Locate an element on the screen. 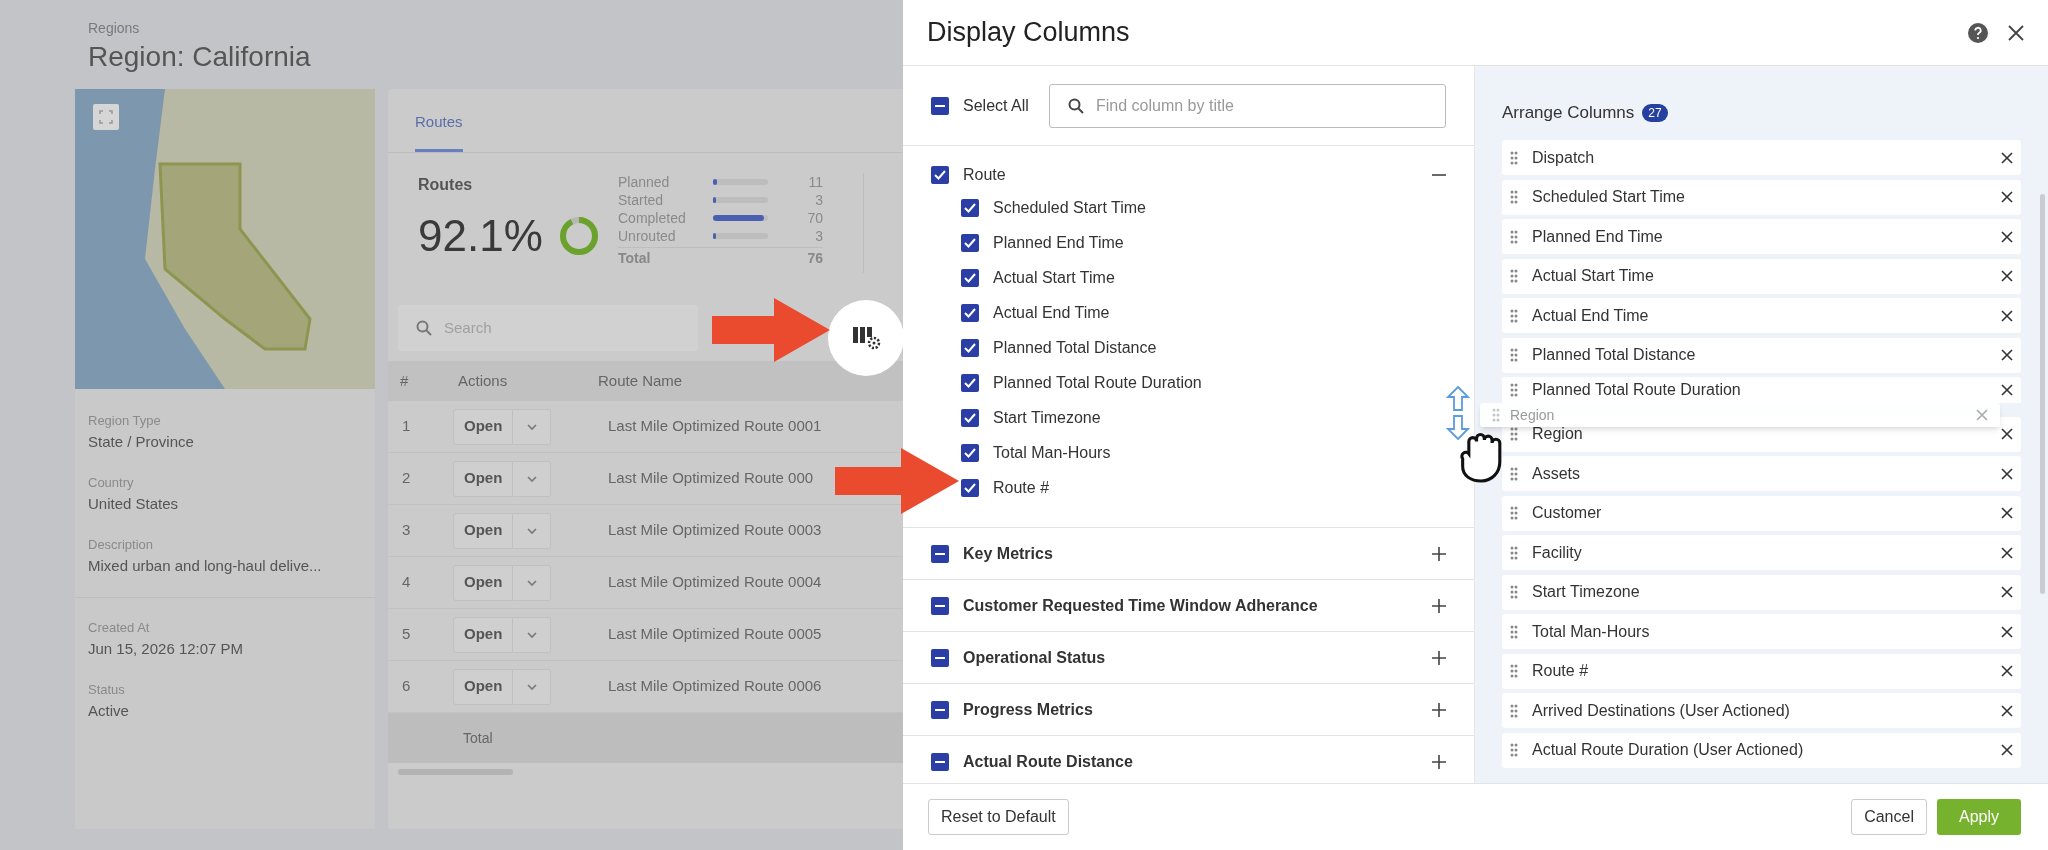 The height and width of the screenshot is (850, 2048). column-item: Customer is located at coordinates (1761, 513).